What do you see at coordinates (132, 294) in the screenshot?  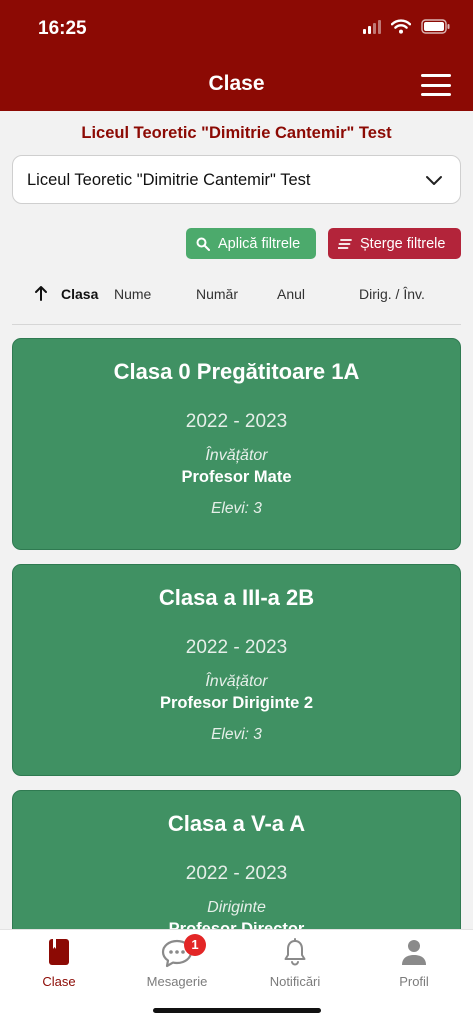 I see `sort-column-nume: Nume` at bounding box center [132, 294].